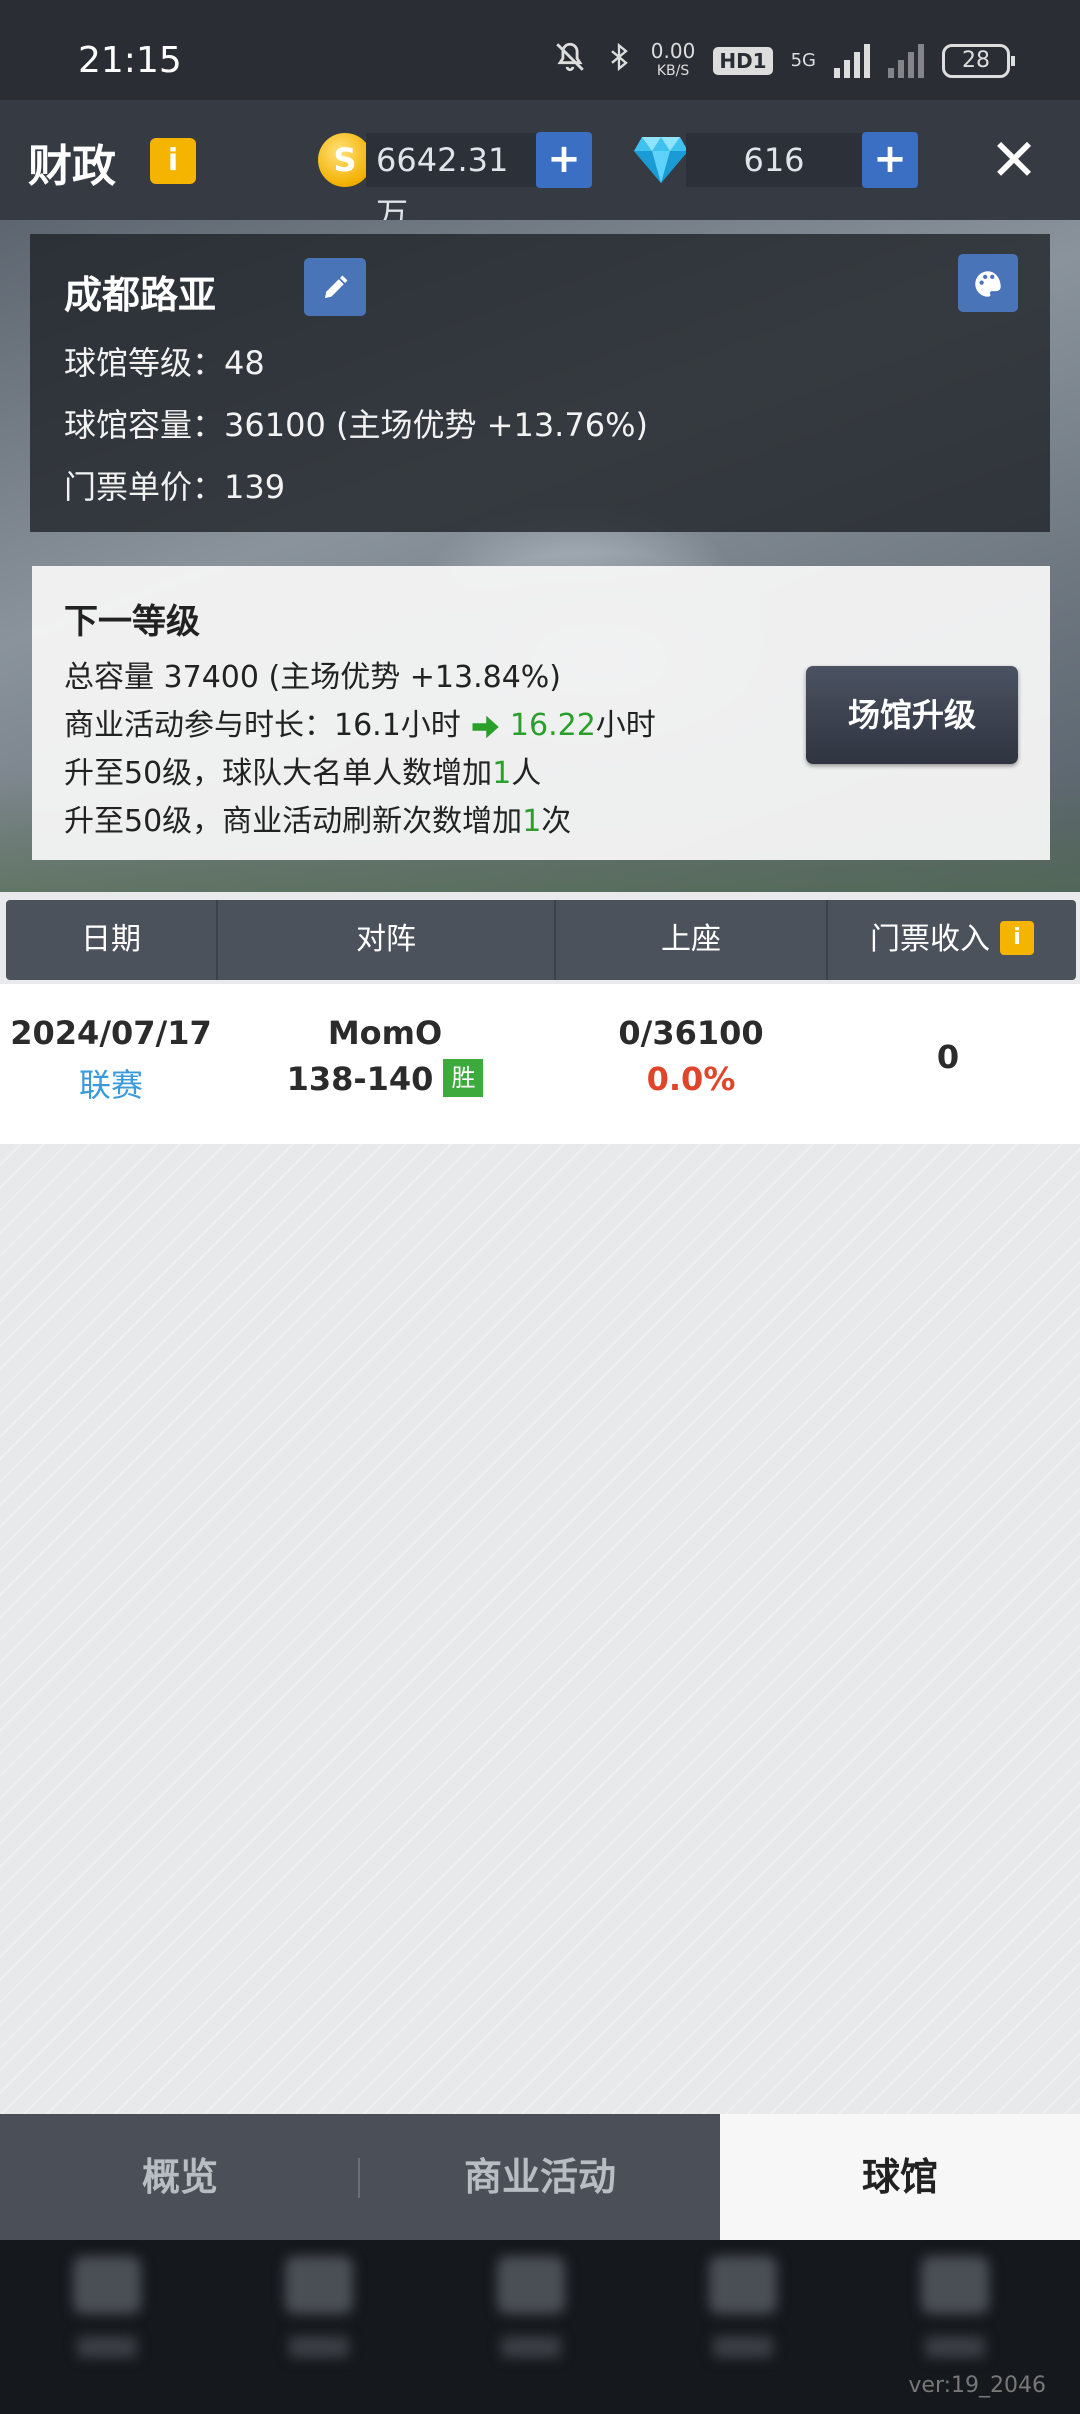 This screenshot has height=2414, width=1080. Describe the element at coordinates (360, 1079) in the screenshot. I see `match-score: 138-140` at that location.